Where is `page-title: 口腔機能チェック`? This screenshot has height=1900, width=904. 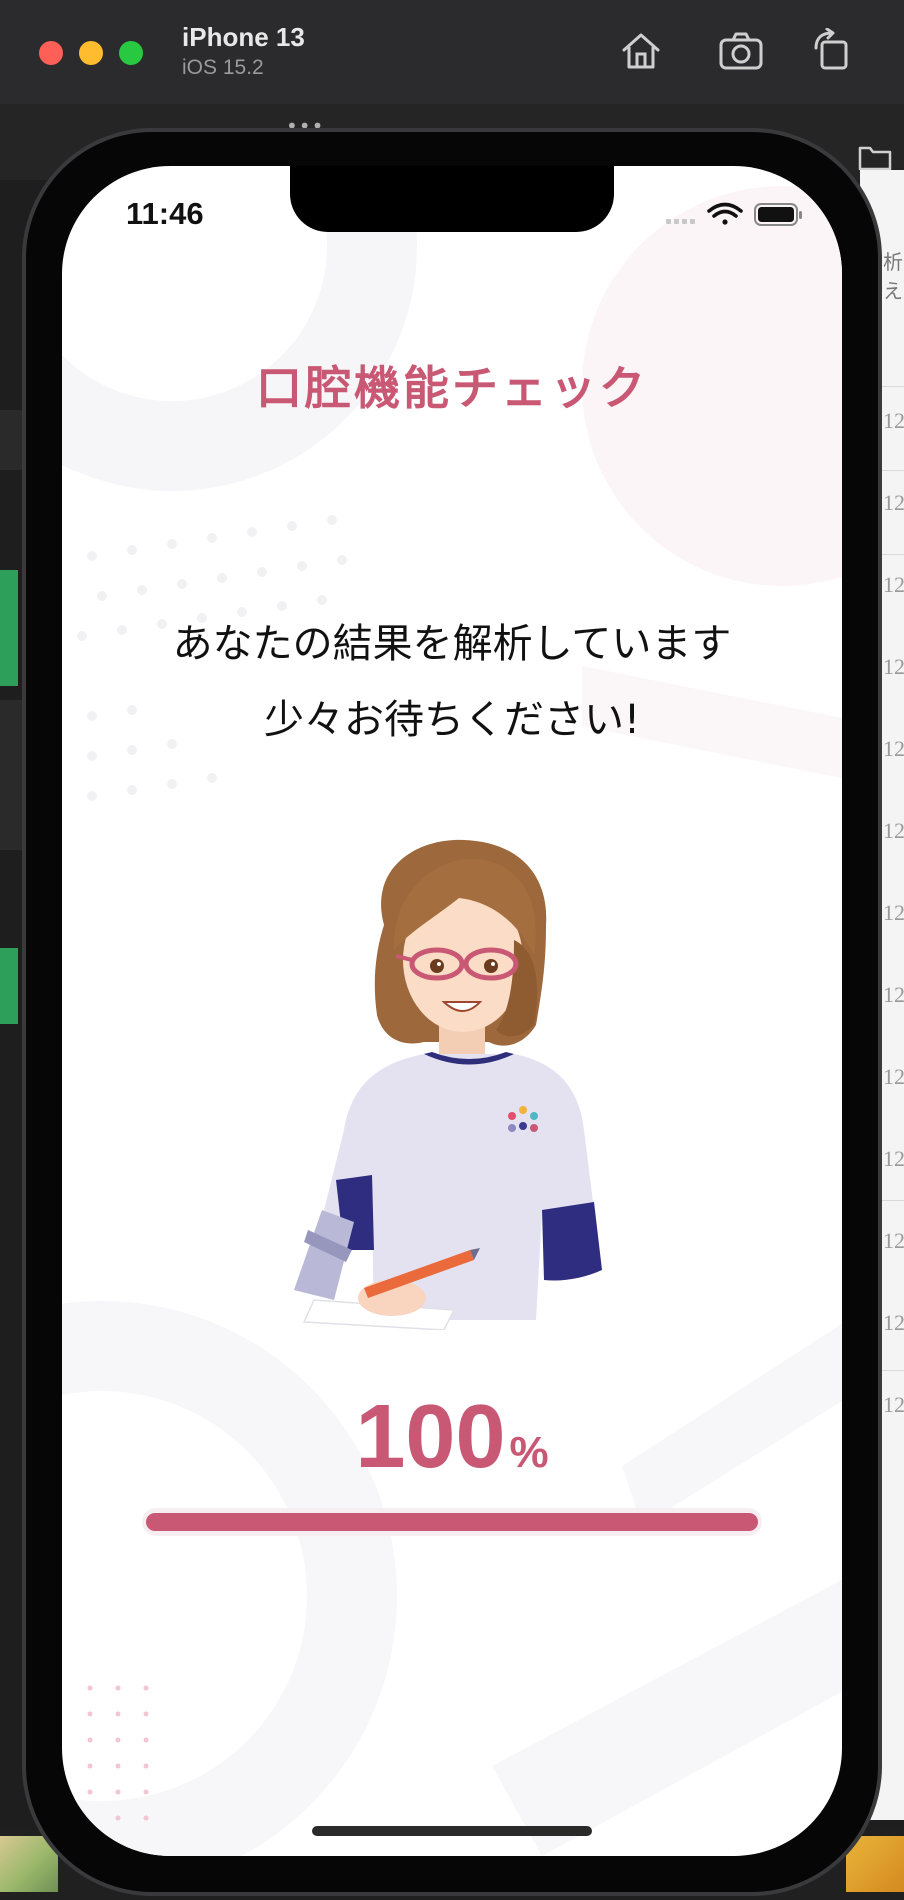
page-title: 口腔機能チェック is located at coordinates (452, 388).